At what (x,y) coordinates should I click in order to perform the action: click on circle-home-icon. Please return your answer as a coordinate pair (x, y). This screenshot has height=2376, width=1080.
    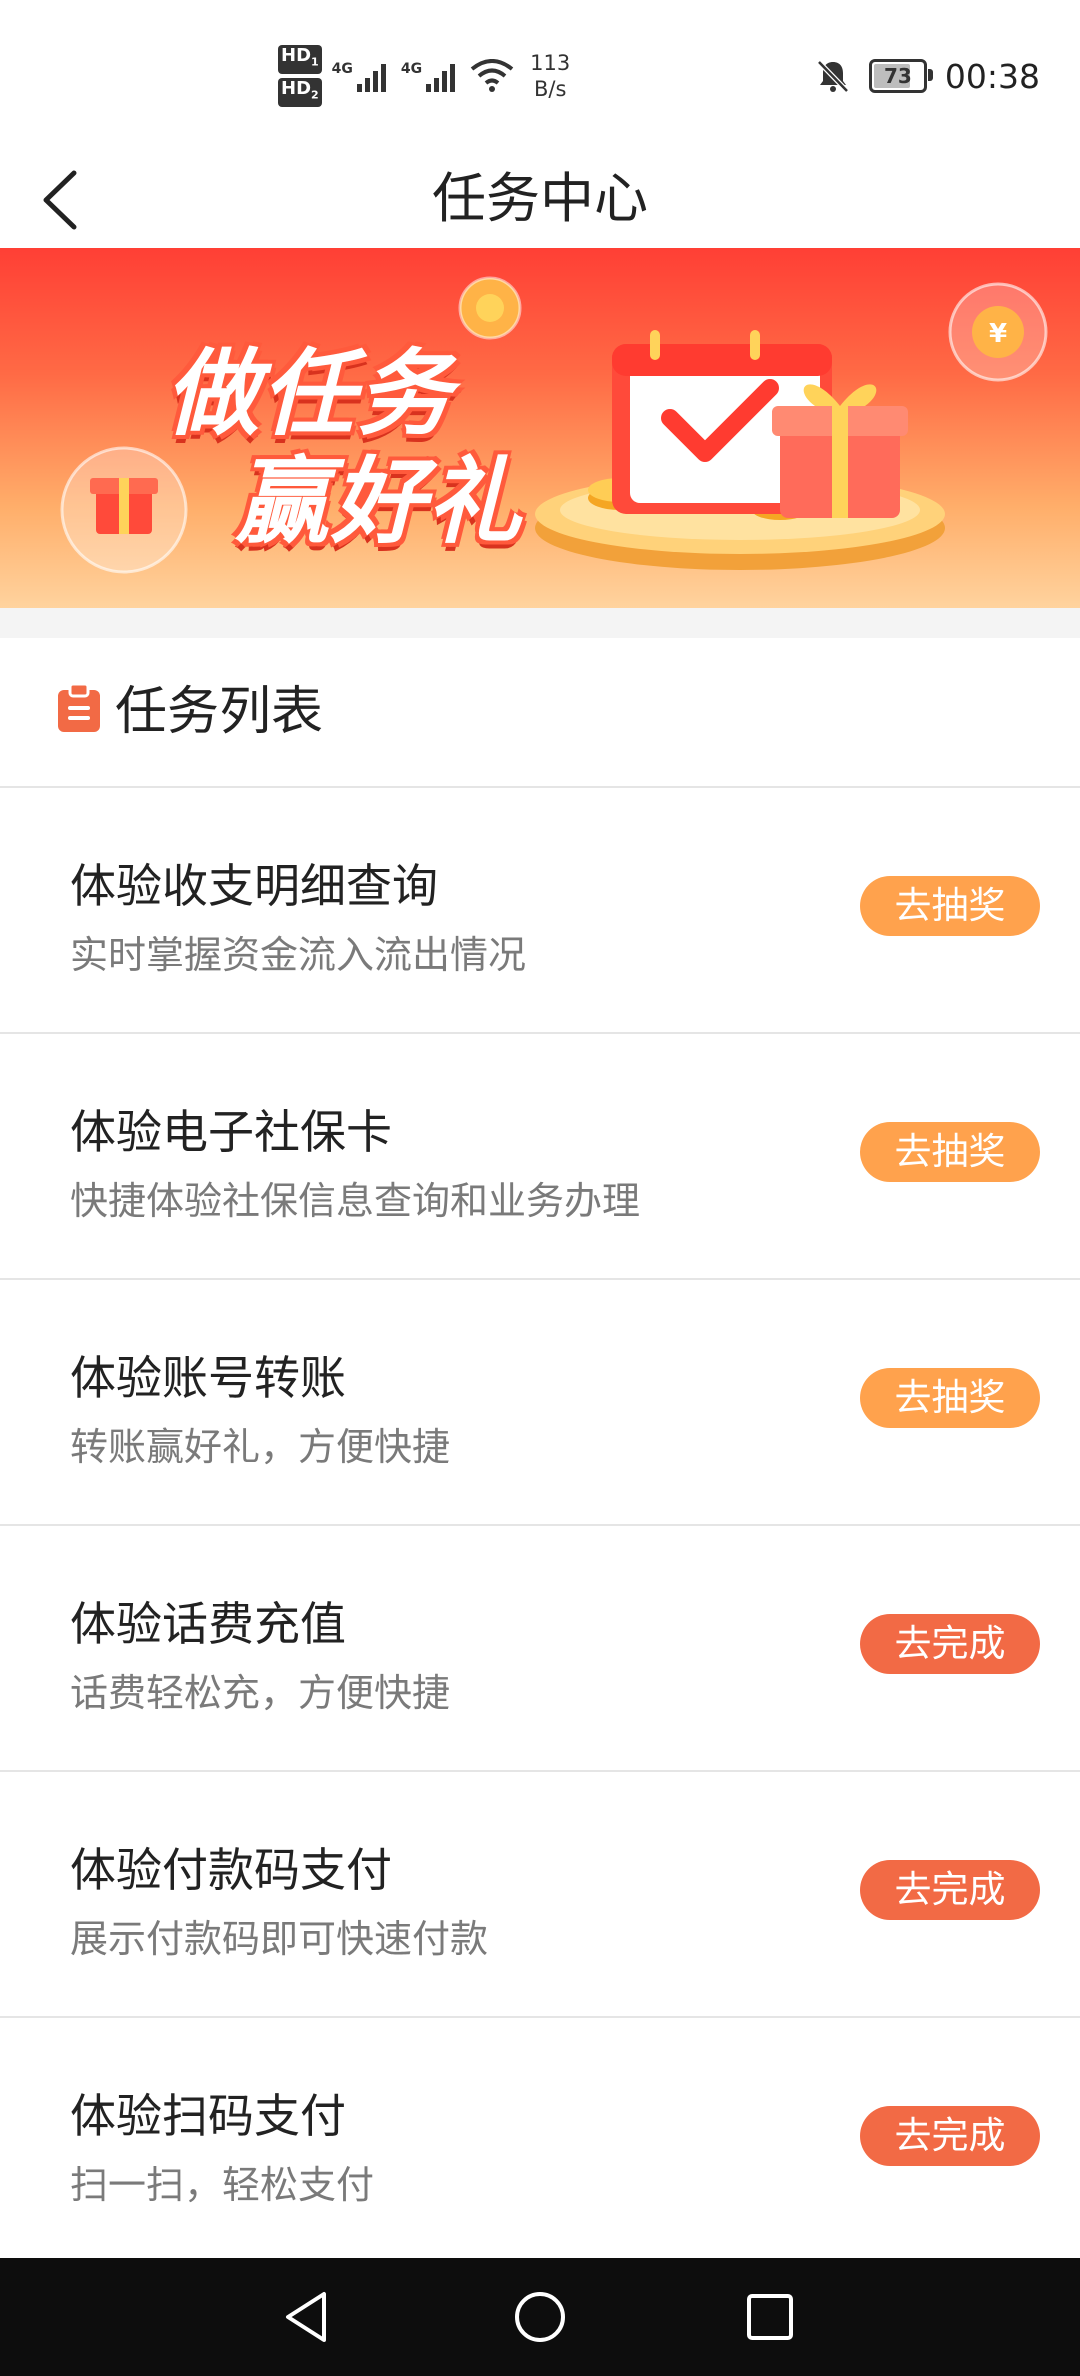
    Looking at the image, I should click on (540, 2317).